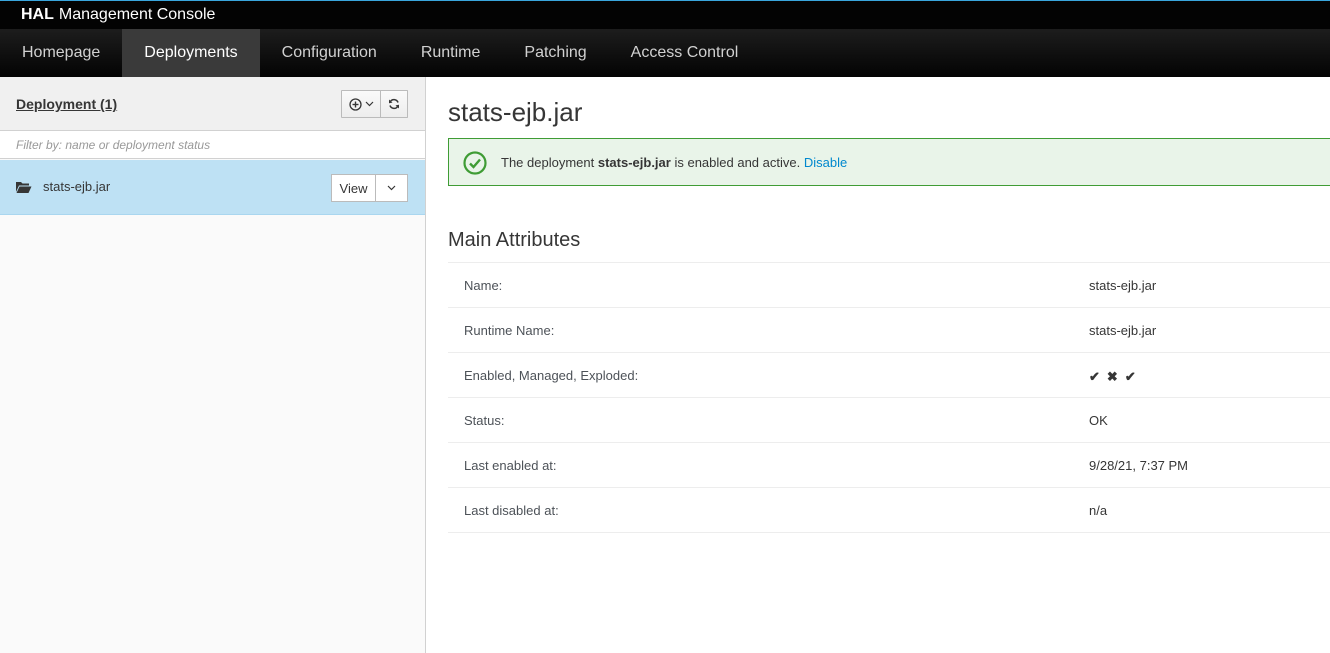 This screenshot has height=653, width=1330. Describe the element at coordinates (355, 104) in the screenshot. I see `add-circle-icon` at that location.